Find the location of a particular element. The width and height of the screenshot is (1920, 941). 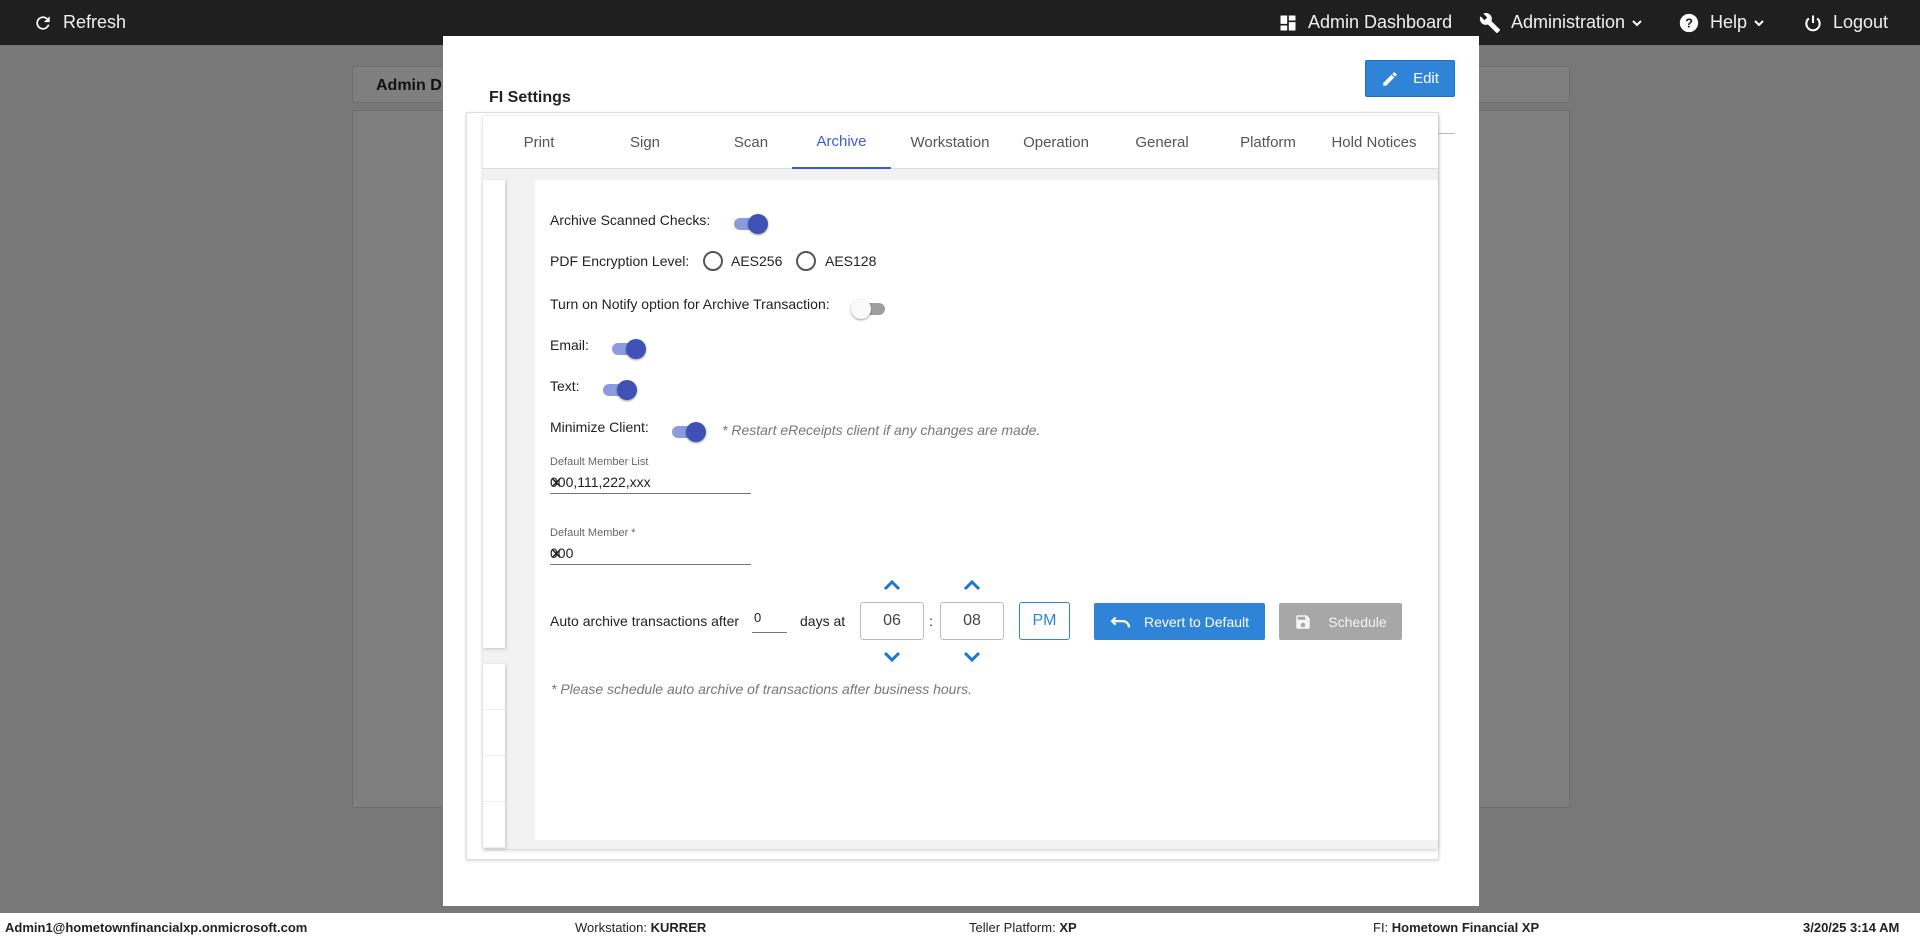

edit-button: Edit is located at coordinates (1410, 78).